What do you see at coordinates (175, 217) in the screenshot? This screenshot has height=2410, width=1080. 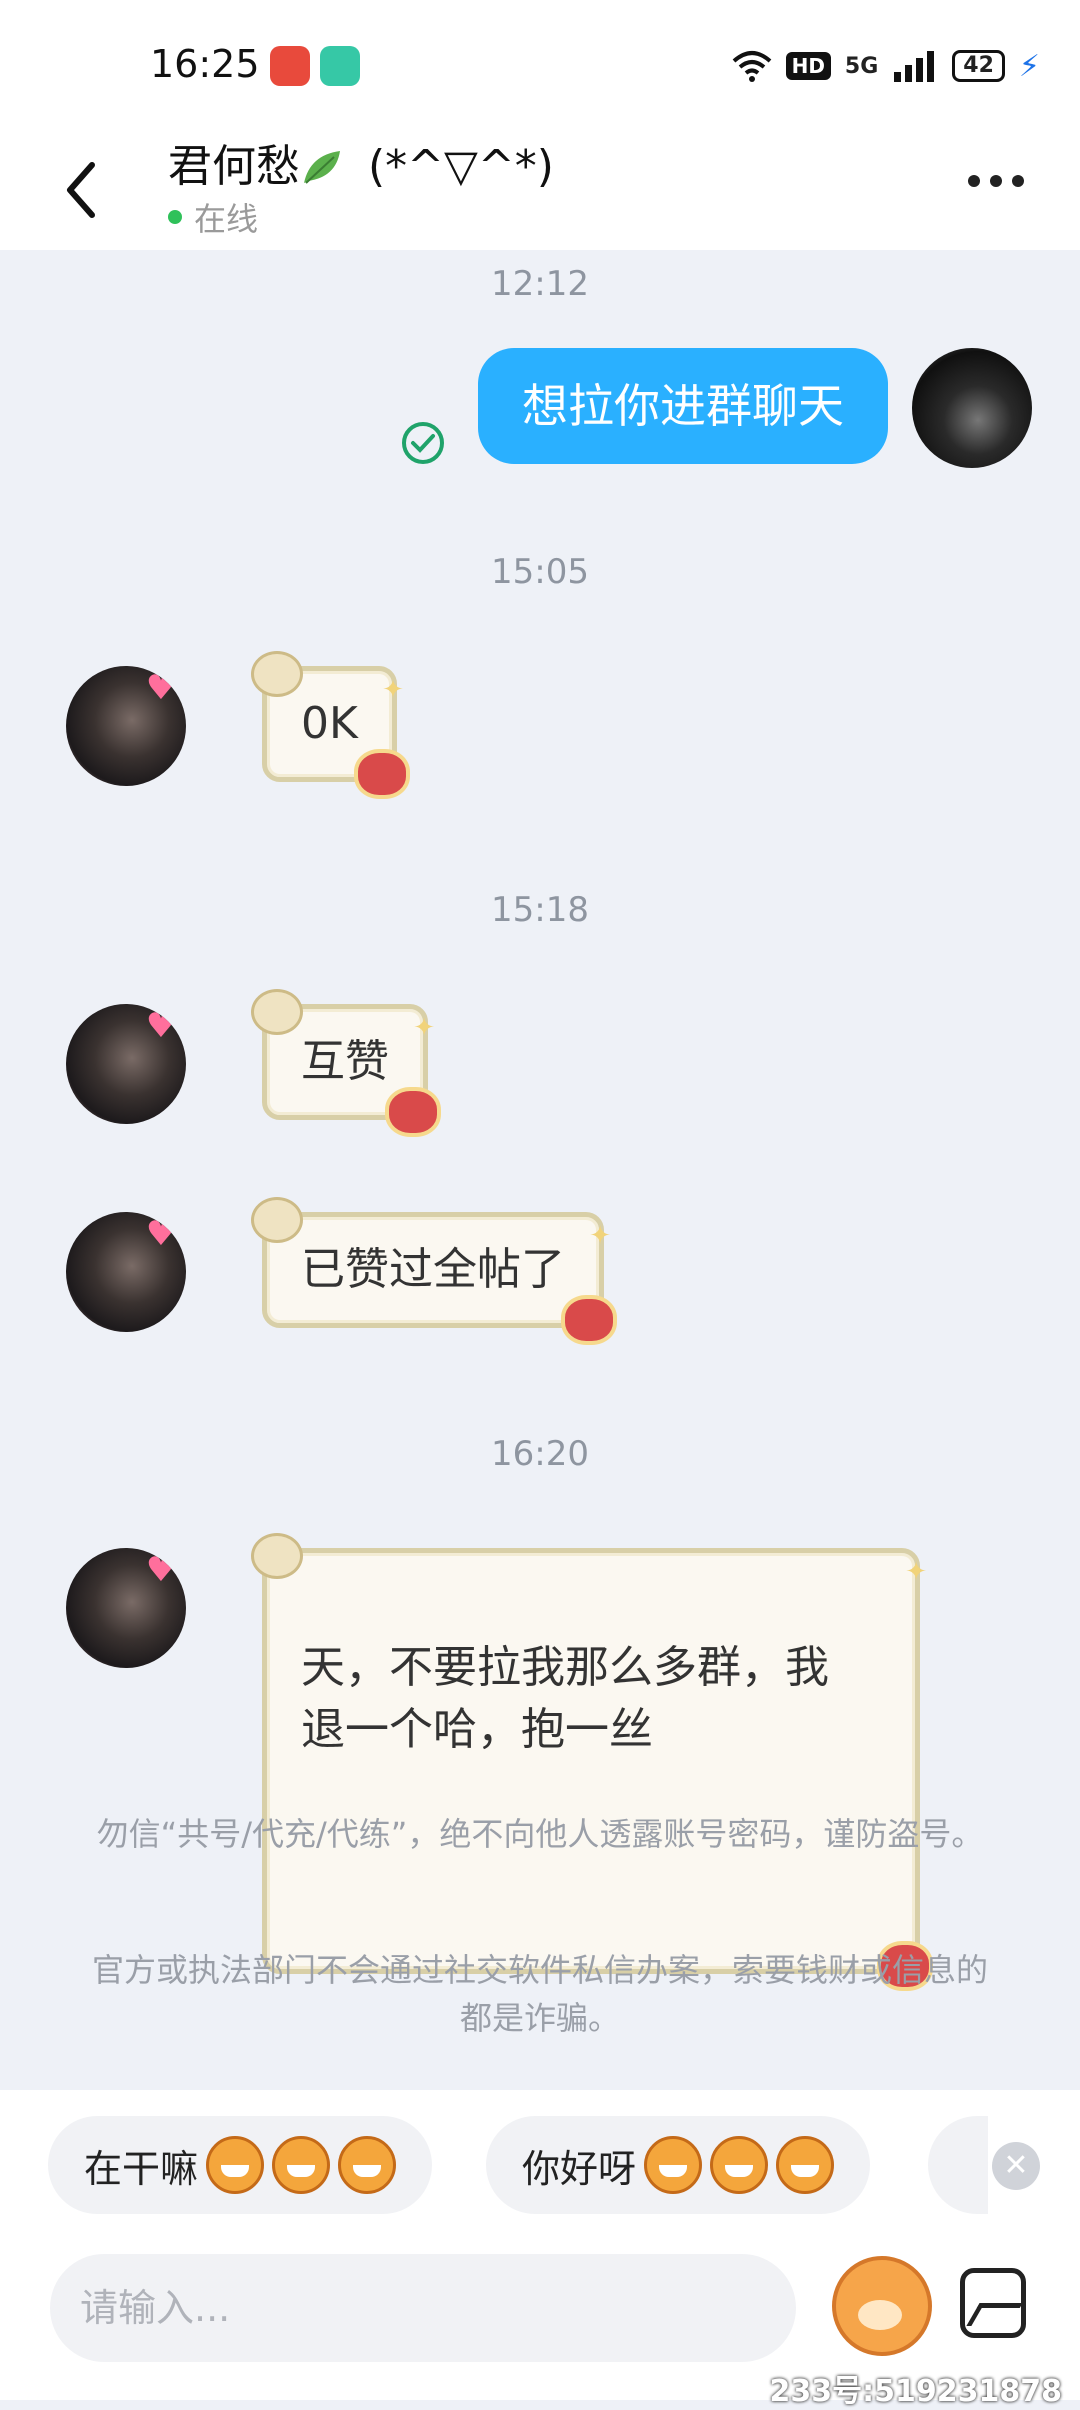 I see `online-dot-icon` at bounding box center [175, 217].